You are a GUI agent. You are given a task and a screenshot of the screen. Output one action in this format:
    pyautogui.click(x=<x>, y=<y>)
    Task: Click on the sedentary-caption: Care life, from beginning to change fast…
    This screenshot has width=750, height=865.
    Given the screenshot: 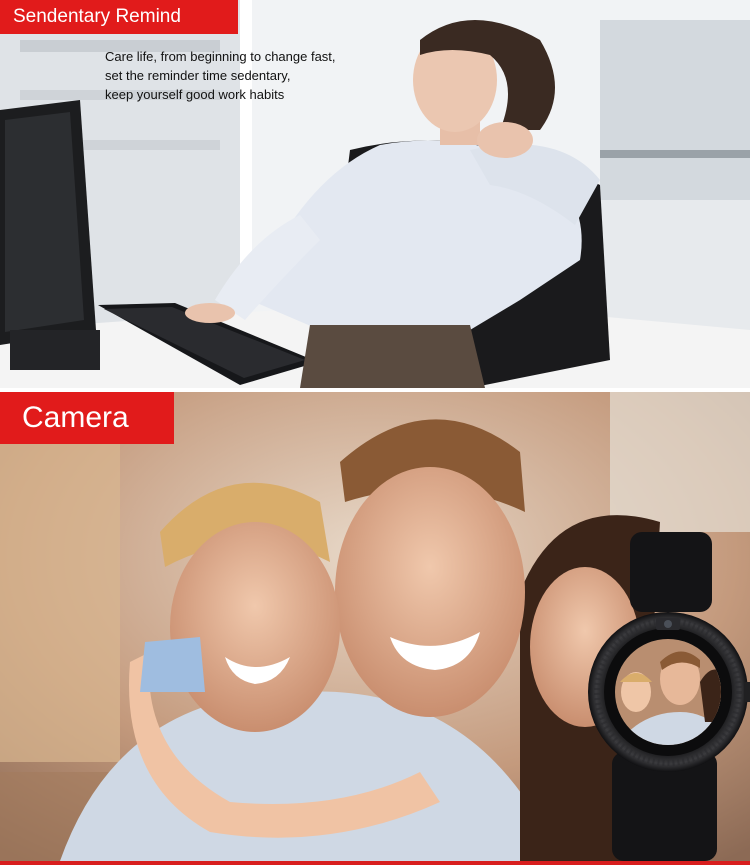 What is the action you would take?
    pyautogui.click(x=255, y=75)
    